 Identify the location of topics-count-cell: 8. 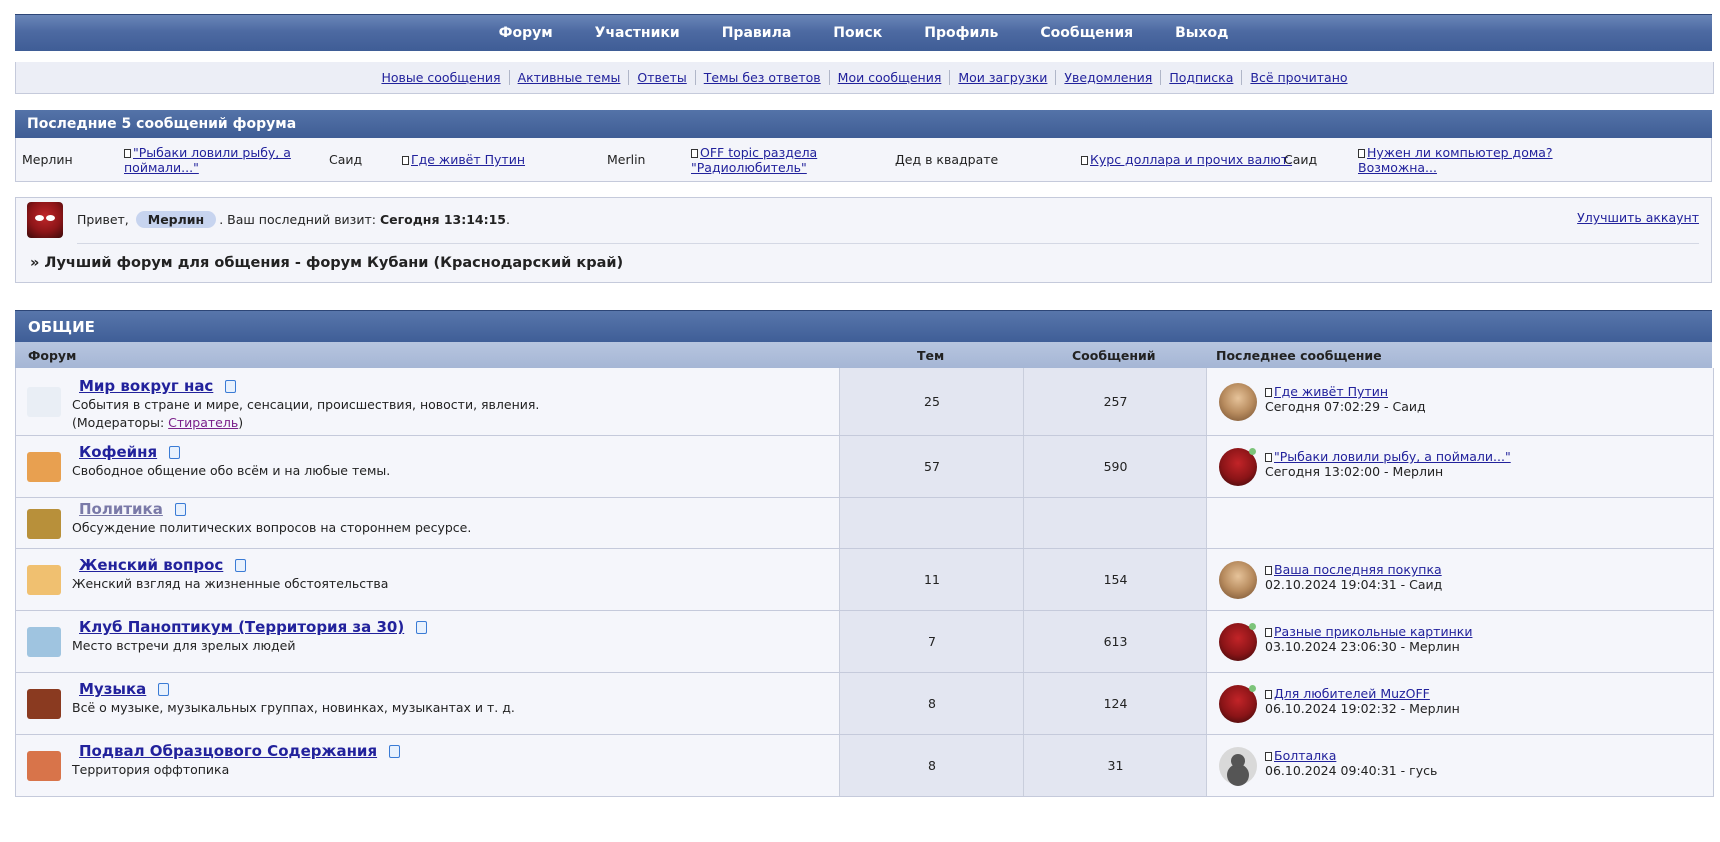
(931, 765).